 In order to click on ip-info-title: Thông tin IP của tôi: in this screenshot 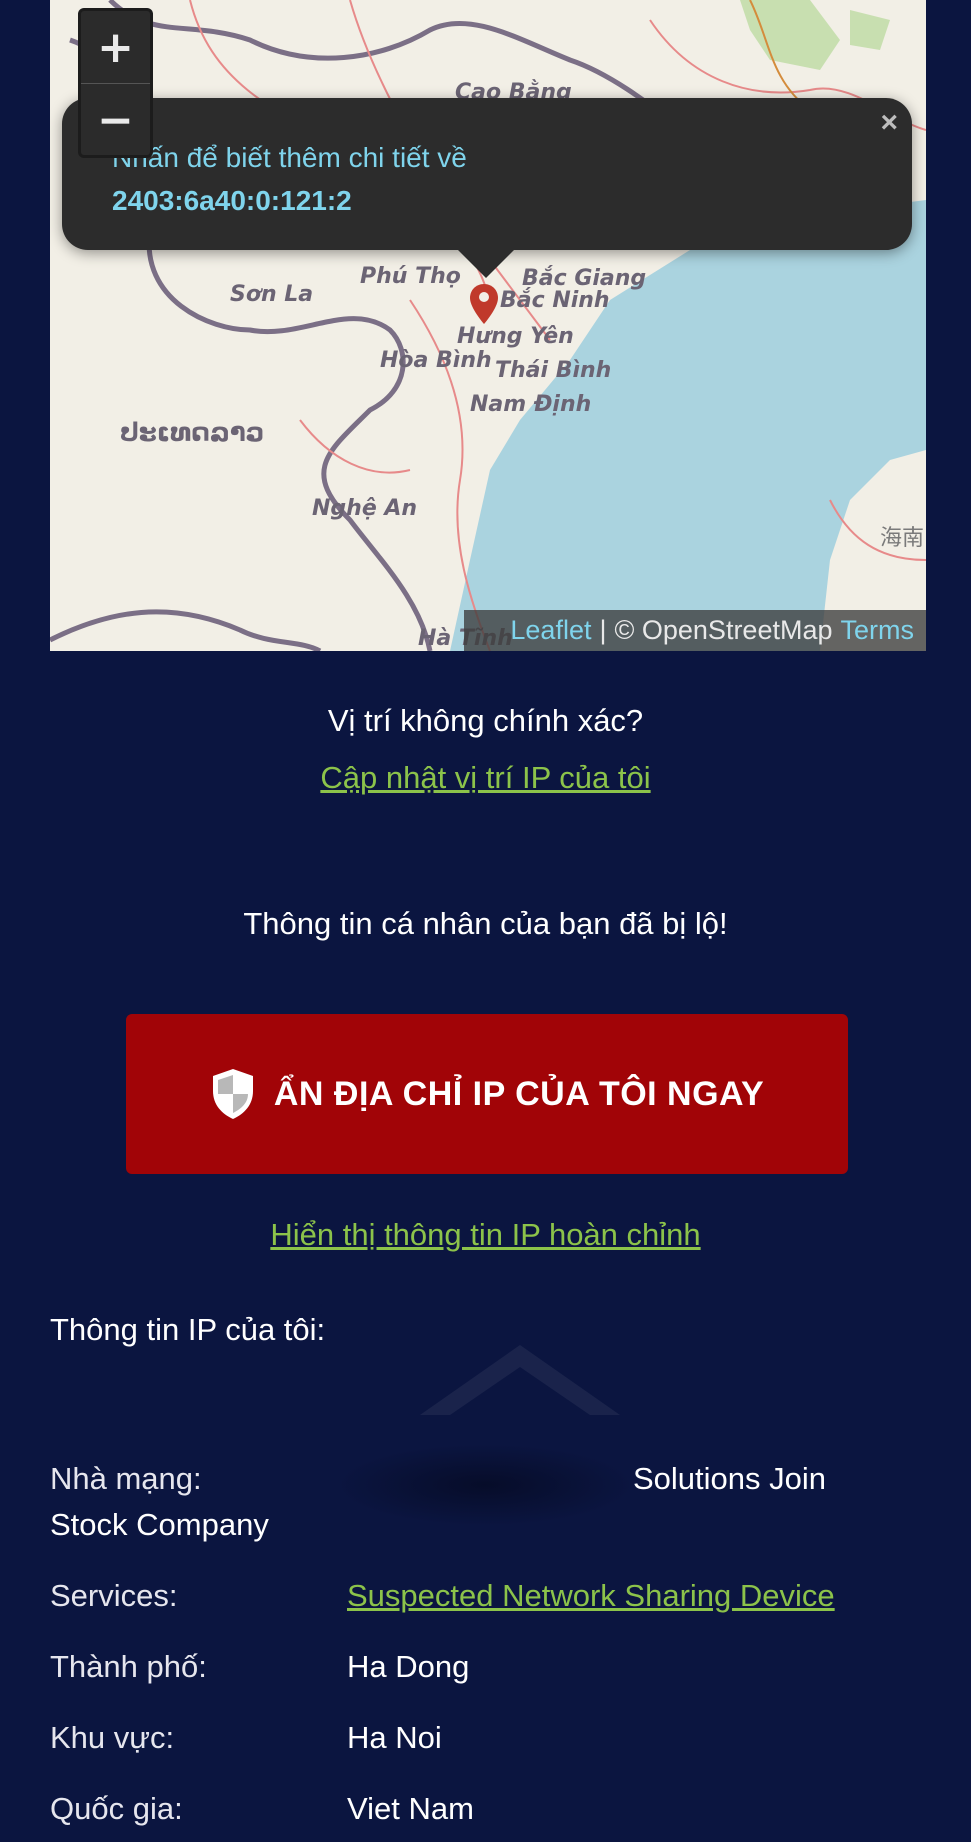, I will do `click(188, 1329)`.